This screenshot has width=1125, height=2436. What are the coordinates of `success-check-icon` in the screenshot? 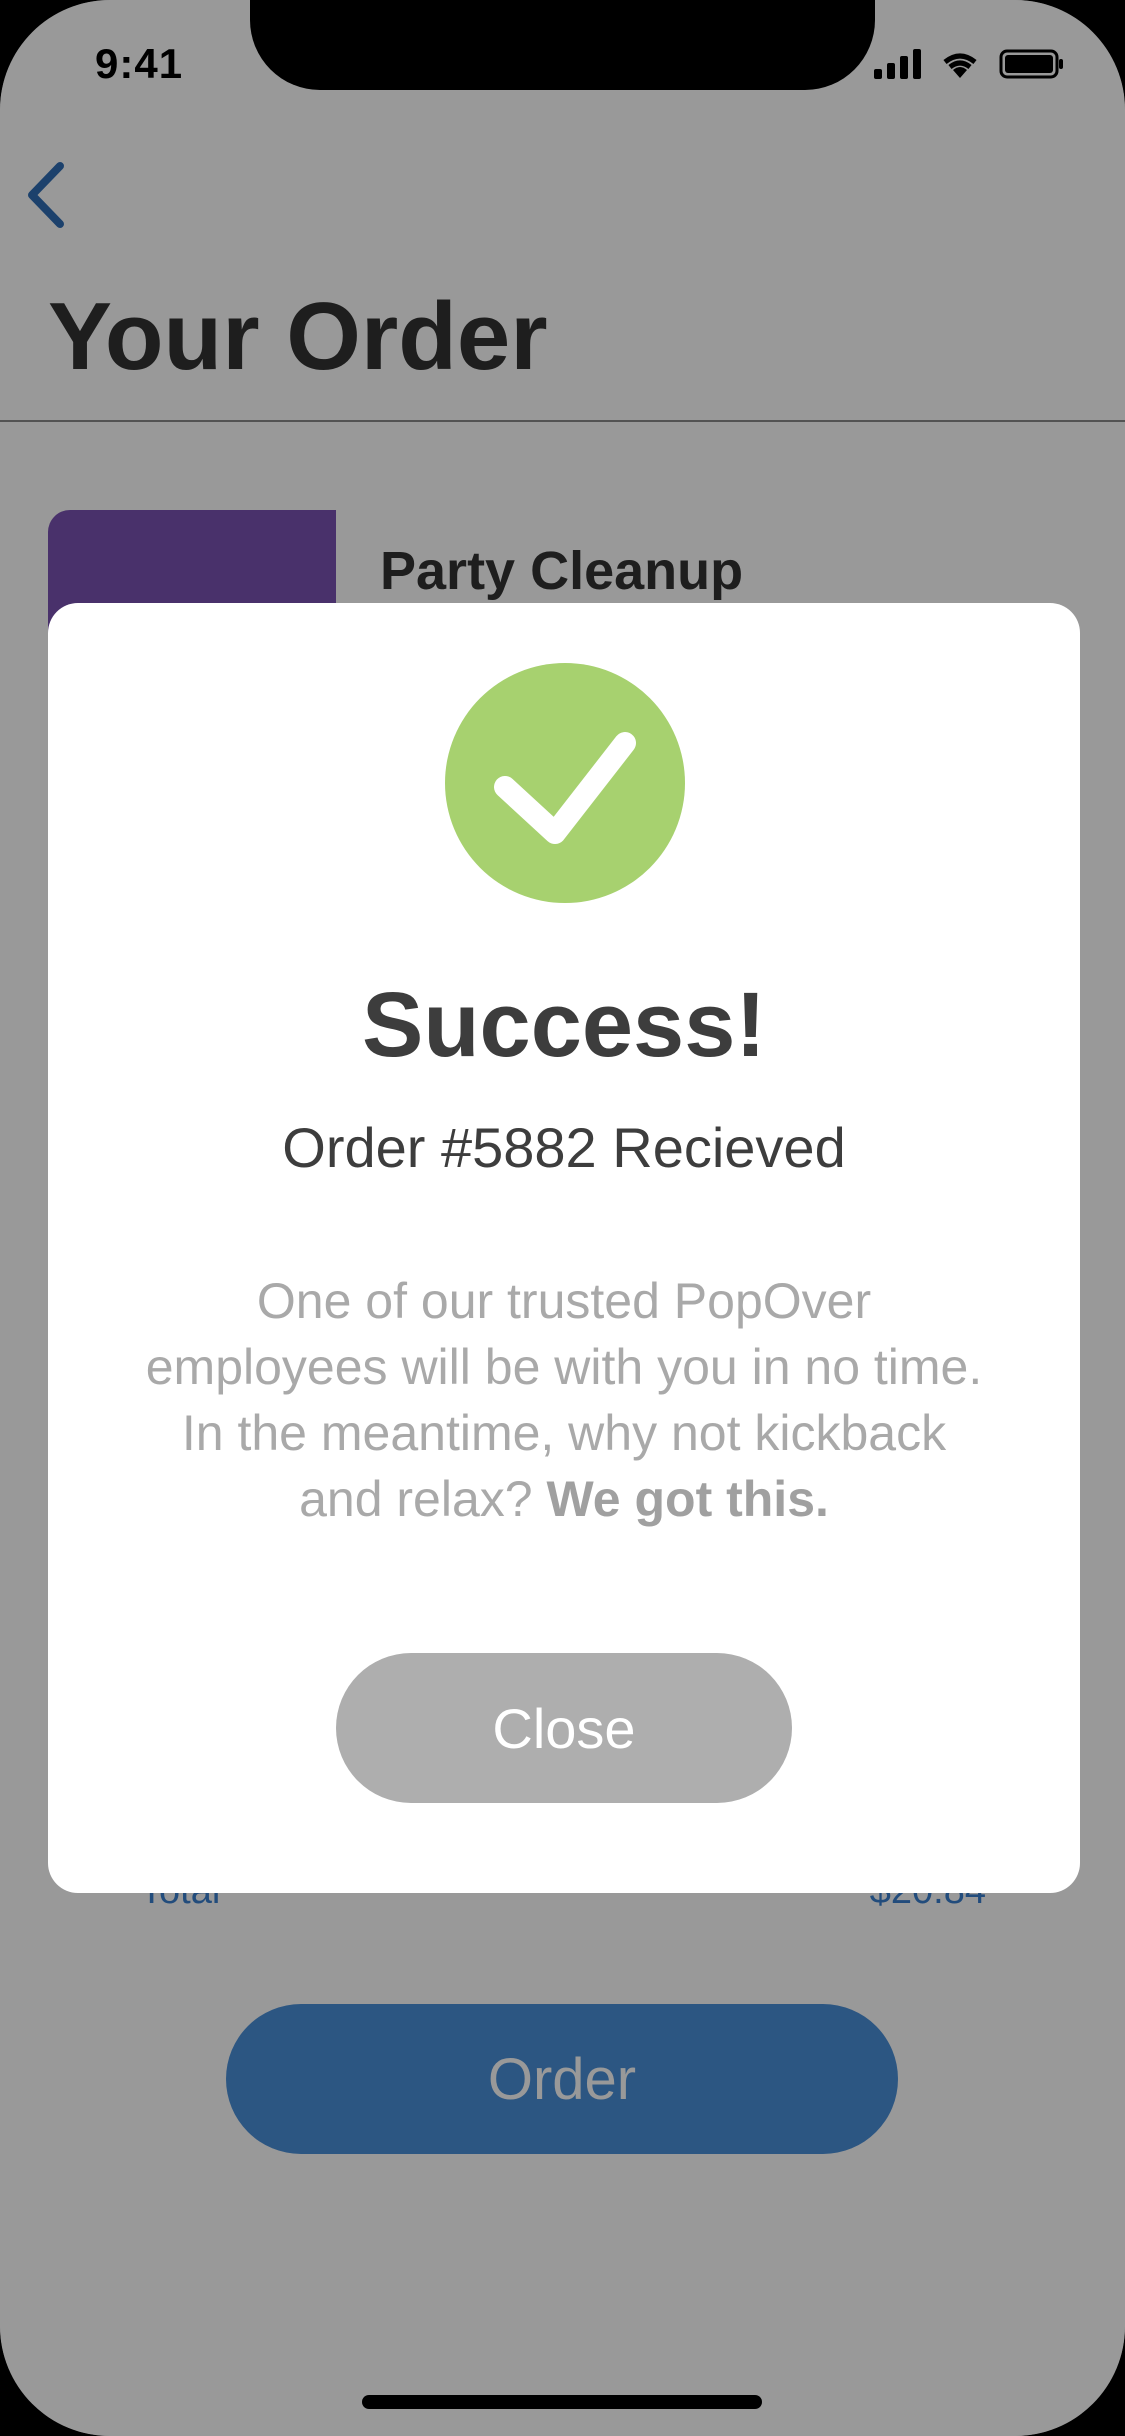 It's located at (565, 783).